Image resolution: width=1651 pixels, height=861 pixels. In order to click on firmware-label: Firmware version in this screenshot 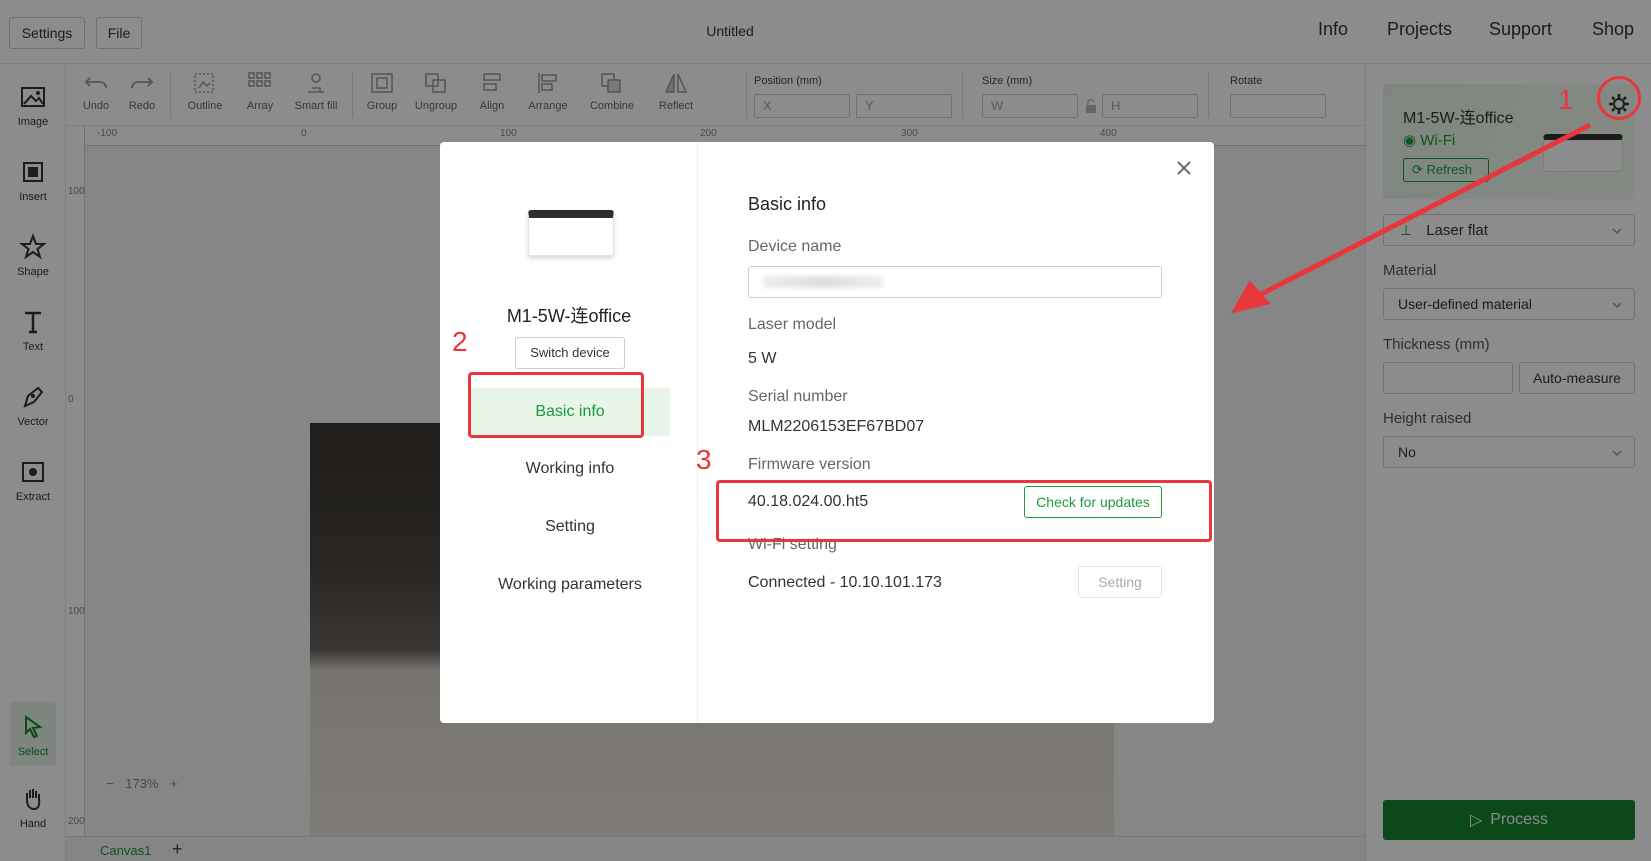, I will do `click(809, 464)`.